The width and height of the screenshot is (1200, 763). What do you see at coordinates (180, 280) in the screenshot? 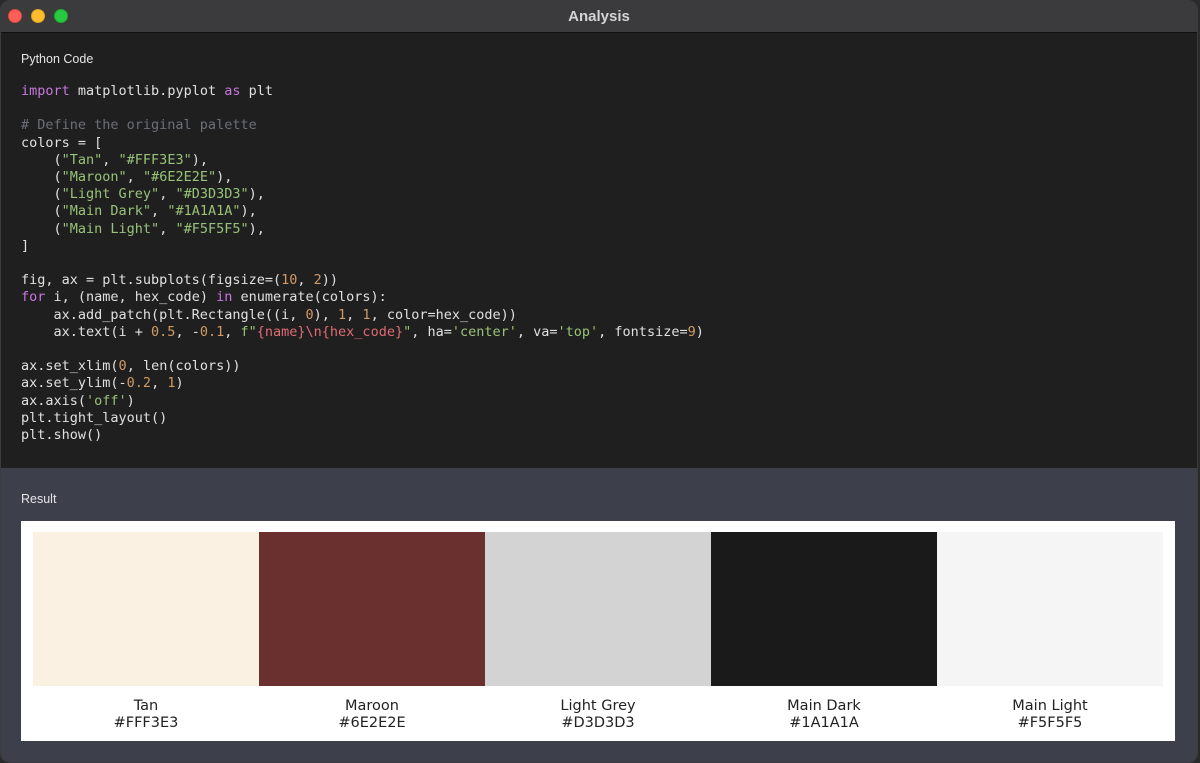
I see `code-line: fig, ax = plt.subplots(figsize=(10, 2))` at bounding box center [180, 280].